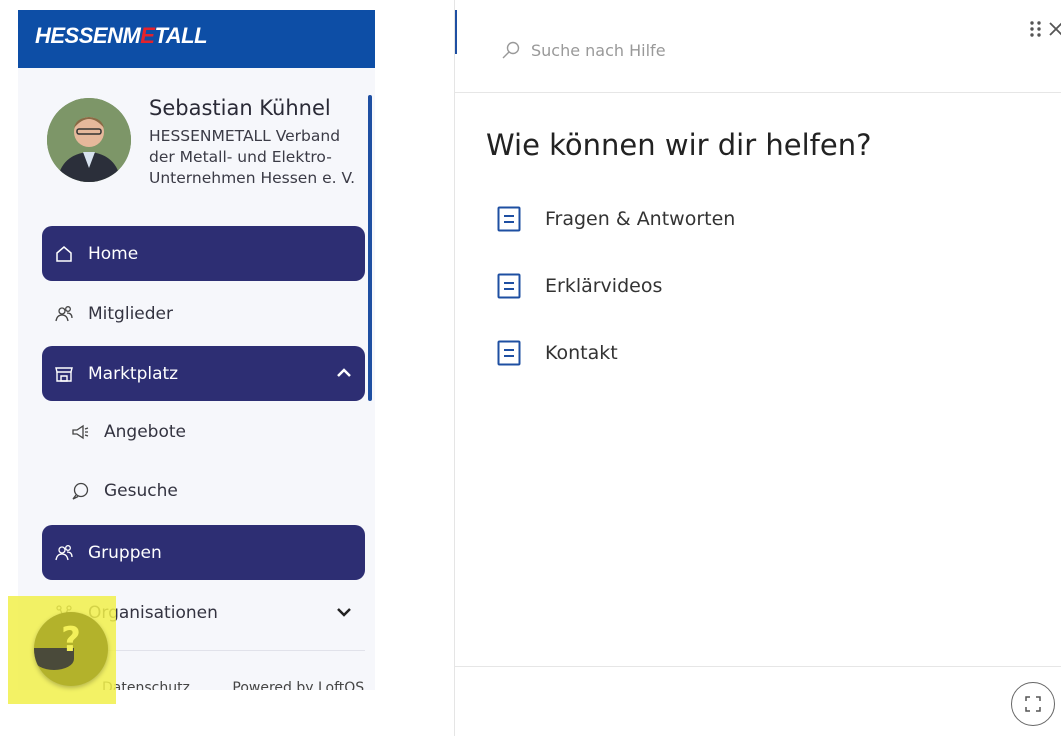 Image resolution: width=1061 pixels, height=736 pixels. I want to click on drag-handle-icon, so click(1036, 29).